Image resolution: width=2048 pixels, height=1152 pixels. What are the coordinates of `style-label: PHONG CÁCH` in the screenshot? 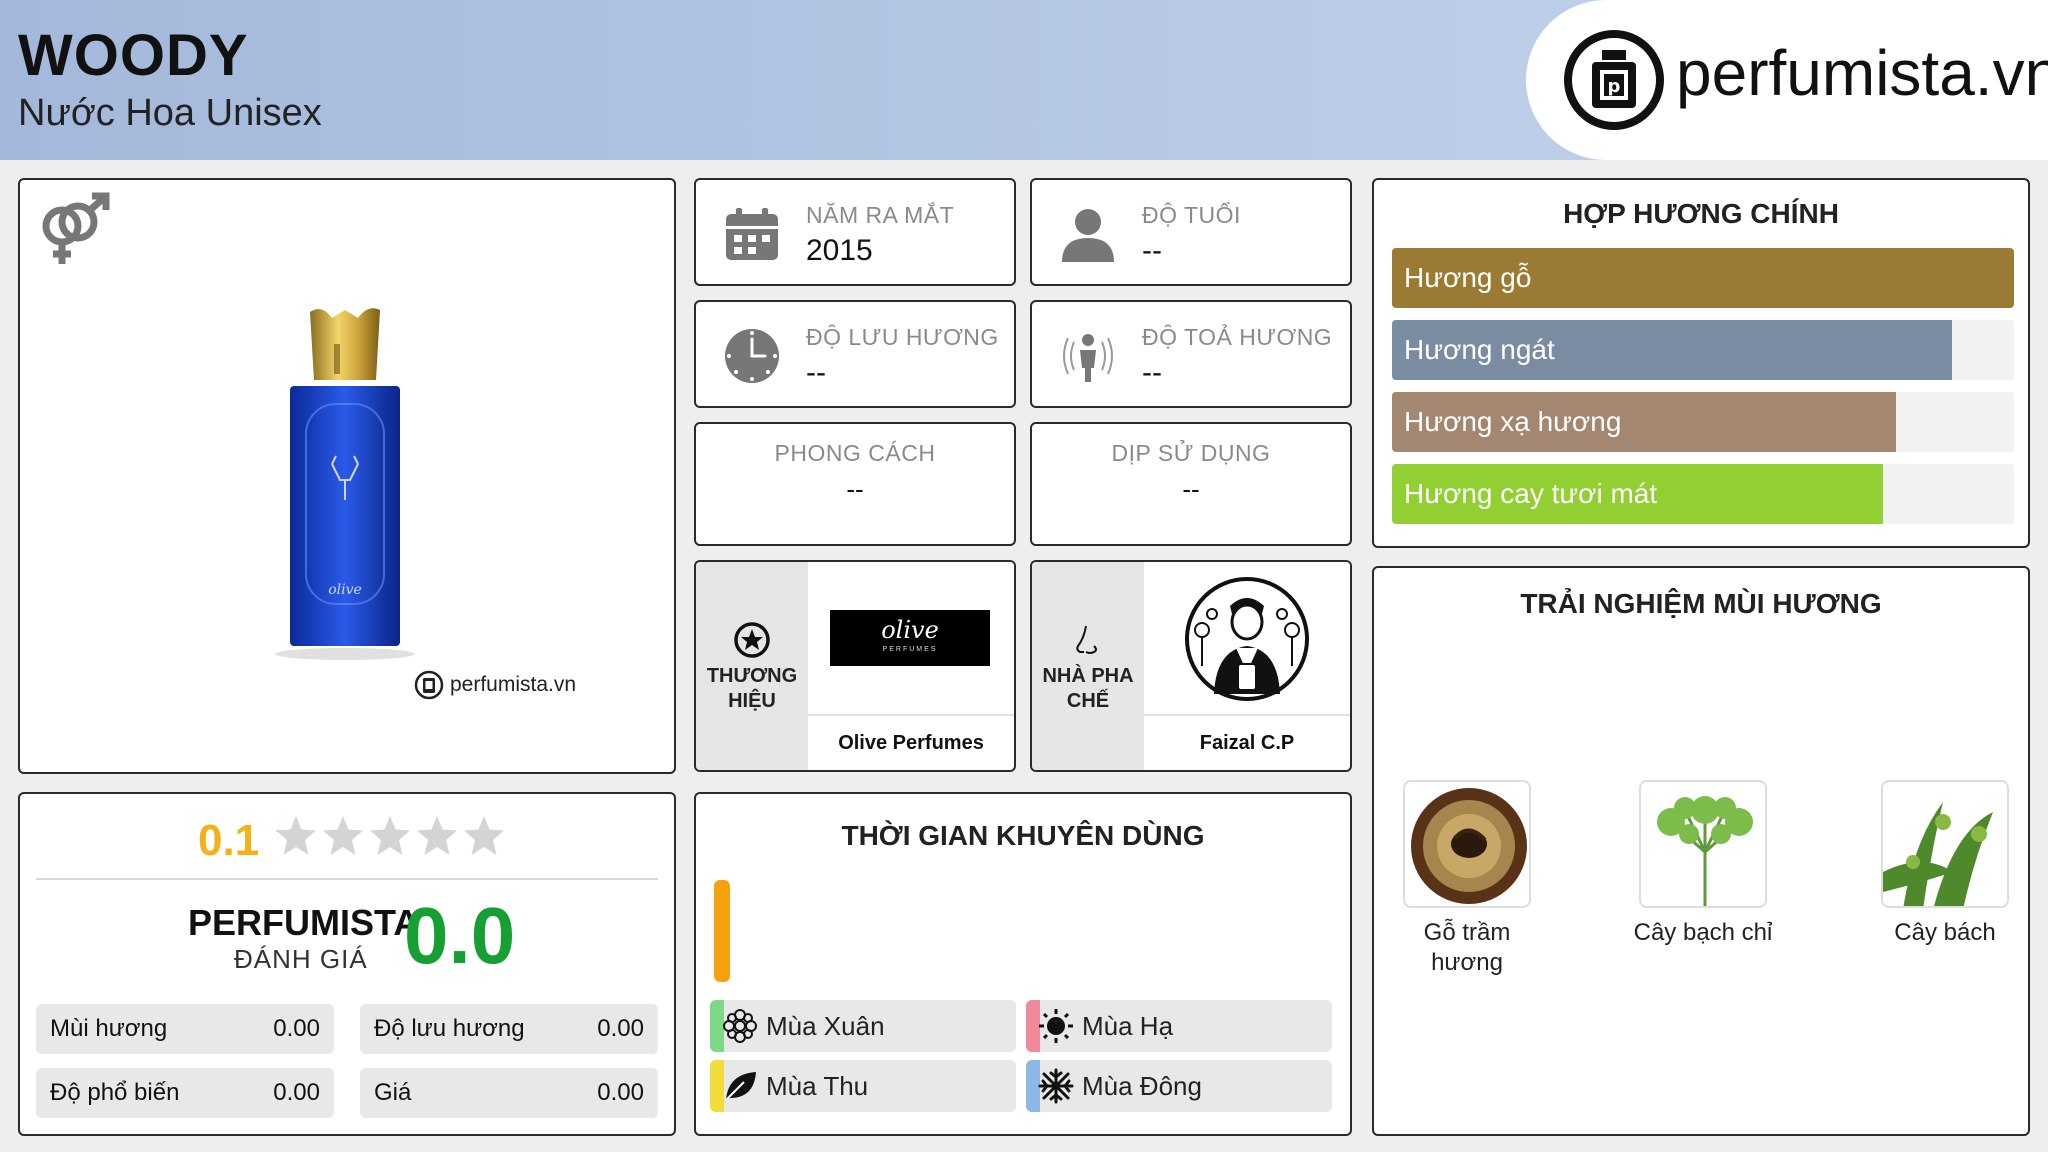 It's located at (855, 453).